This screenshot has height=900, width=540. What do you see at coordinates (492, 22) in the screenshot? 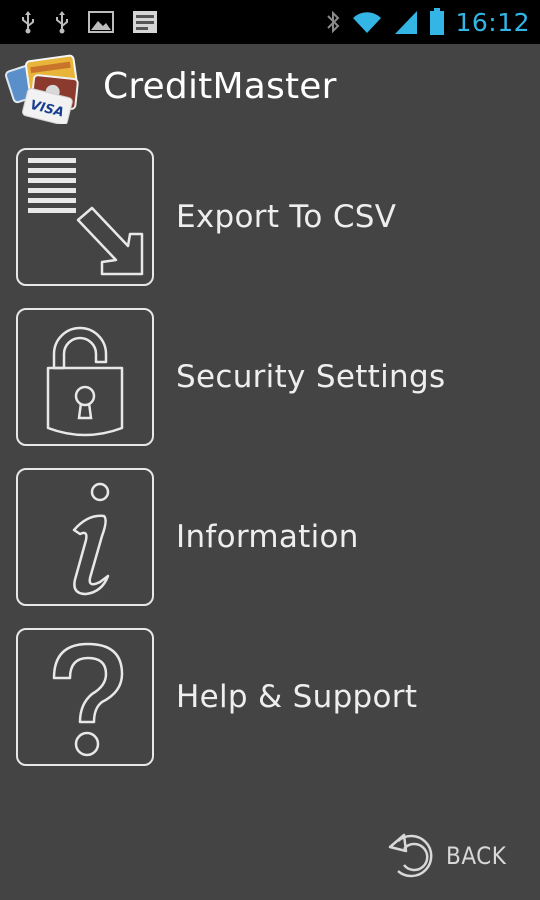
I see `status-clock: 16:12` at bounding box center [492, 22].